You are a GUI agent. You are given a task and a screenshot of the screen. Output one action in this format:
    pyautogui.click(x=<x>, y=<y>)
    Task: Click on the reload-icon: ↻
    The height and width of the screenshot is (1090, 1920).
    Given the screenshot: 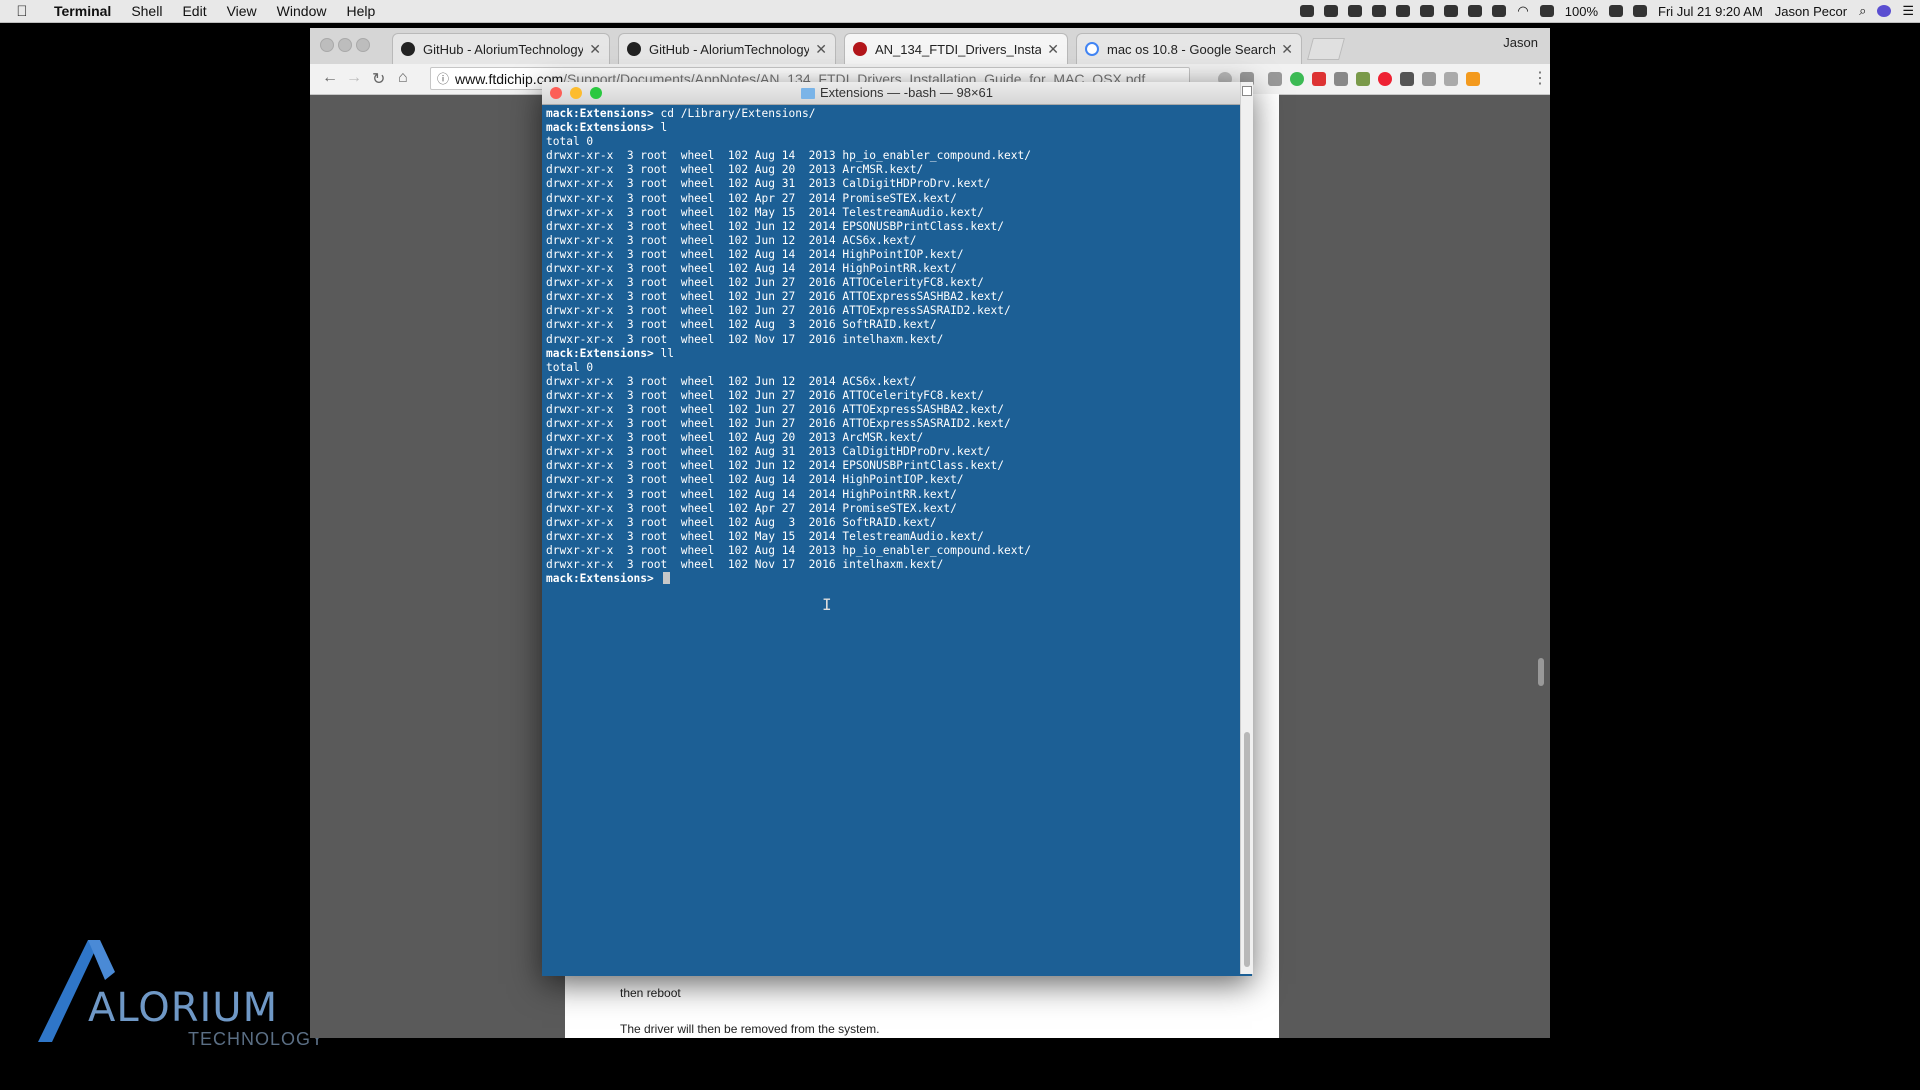 What is the action you would take?
    pyautogui.click(x=378, y=79)
    